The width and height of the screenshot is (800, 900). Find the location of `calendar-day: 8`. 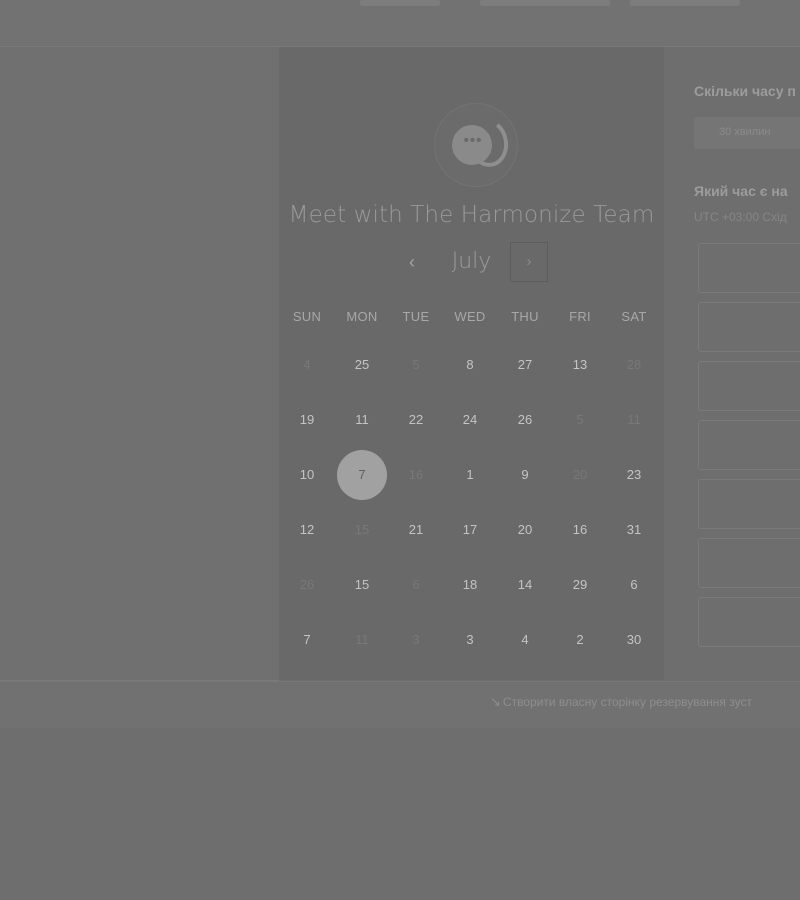

calendar-day: 8 is located at coordinates (470, 365).